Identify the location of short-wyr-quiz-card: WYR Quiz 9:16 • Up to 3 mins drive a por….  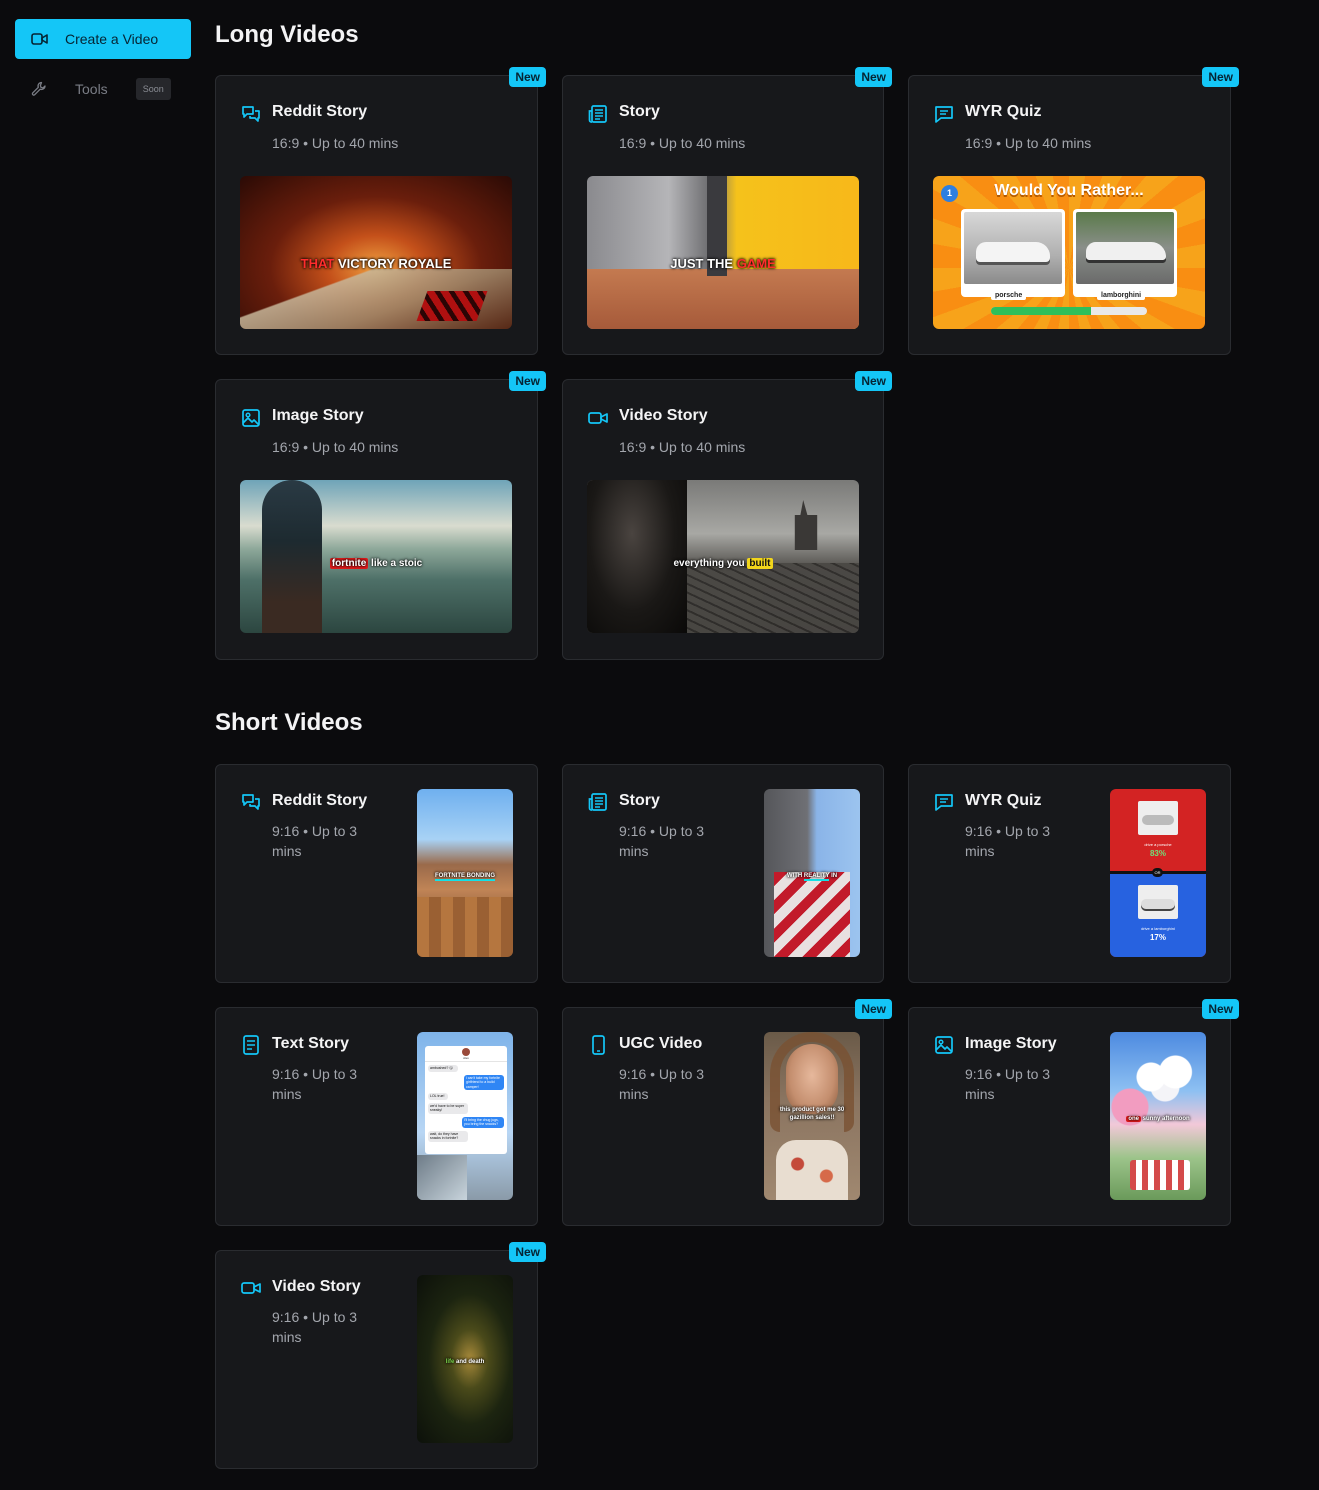
(1069, 873).